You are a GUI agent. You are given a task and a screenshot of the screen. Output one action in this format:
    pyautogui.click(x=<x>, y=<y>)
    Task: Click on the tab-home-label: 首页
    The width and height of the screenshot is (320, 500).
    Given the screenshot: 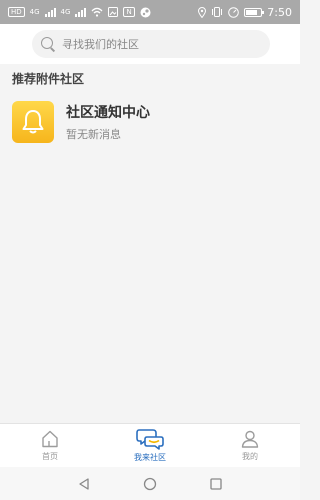 What is the action you would take?
    pyautogui.click(x=50, y=456)
    